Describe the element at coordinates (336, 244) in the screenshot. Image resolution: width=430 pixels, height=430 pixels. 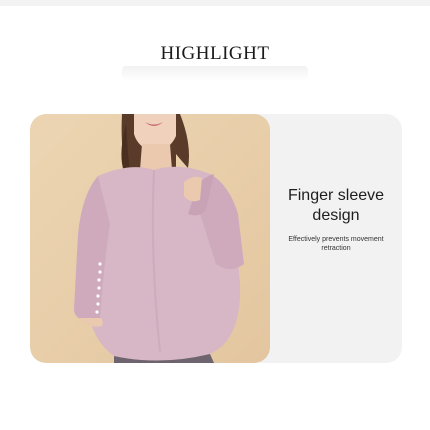
I see `feature-description: Effectively prevents movement retraction` at that location.